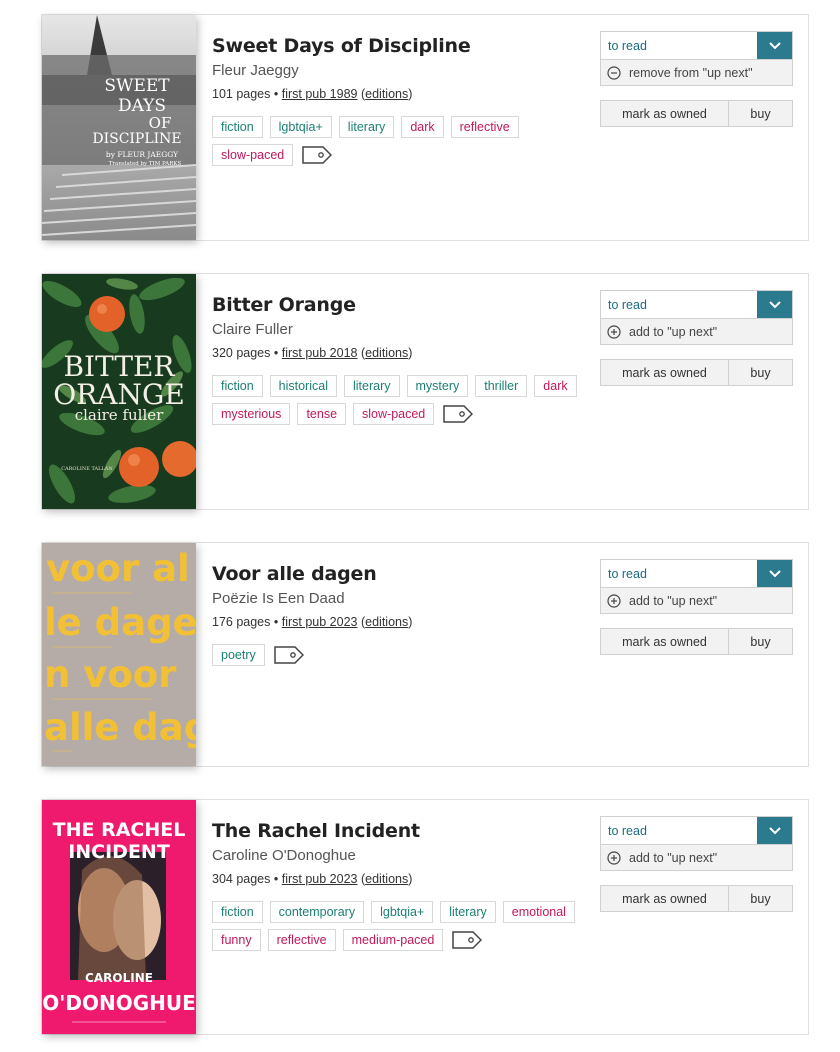 The height and width of the screenshot is (1052, 840). I want to click on genre-tag: contemporary, so click(317, 912).